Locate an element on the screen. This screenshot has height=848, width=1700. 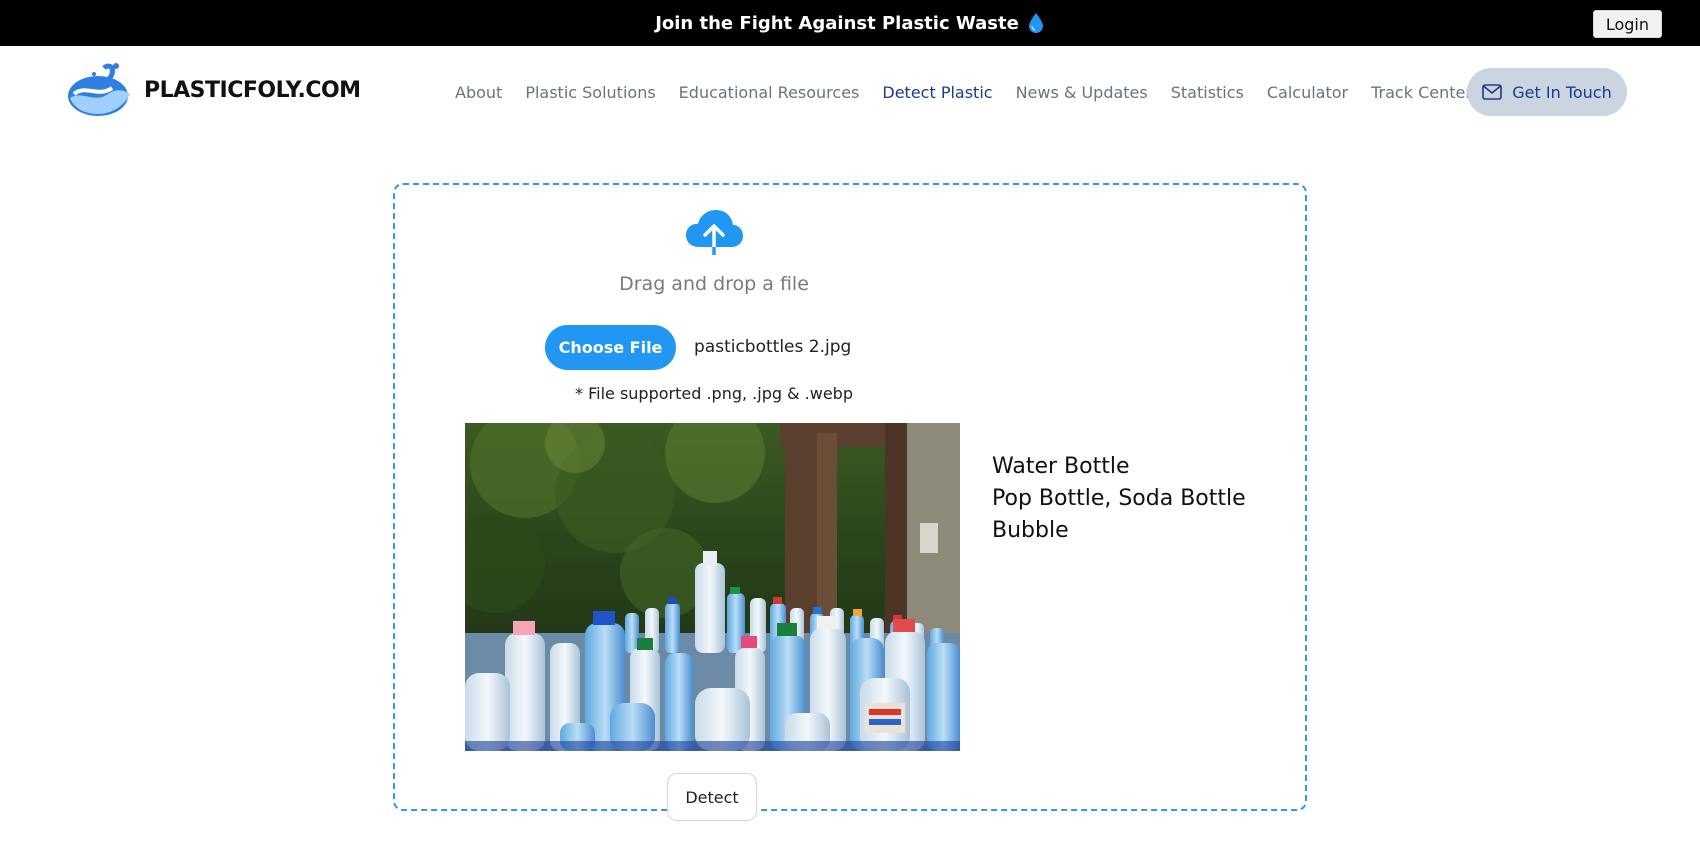
result-item: Water Bottle is located at coordinates (1061, 466).